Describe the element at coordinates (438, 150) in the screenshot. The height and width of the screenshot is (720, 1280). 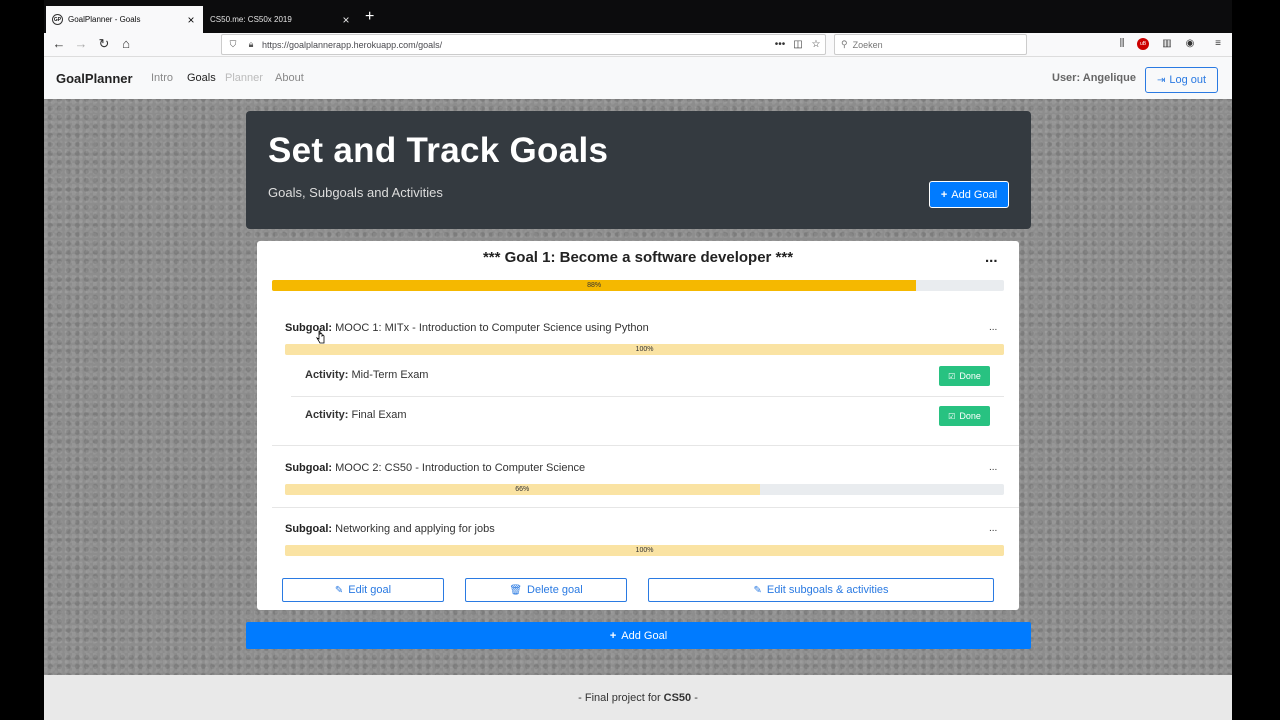
I see `page-title: Set and Track Goals` at that location.